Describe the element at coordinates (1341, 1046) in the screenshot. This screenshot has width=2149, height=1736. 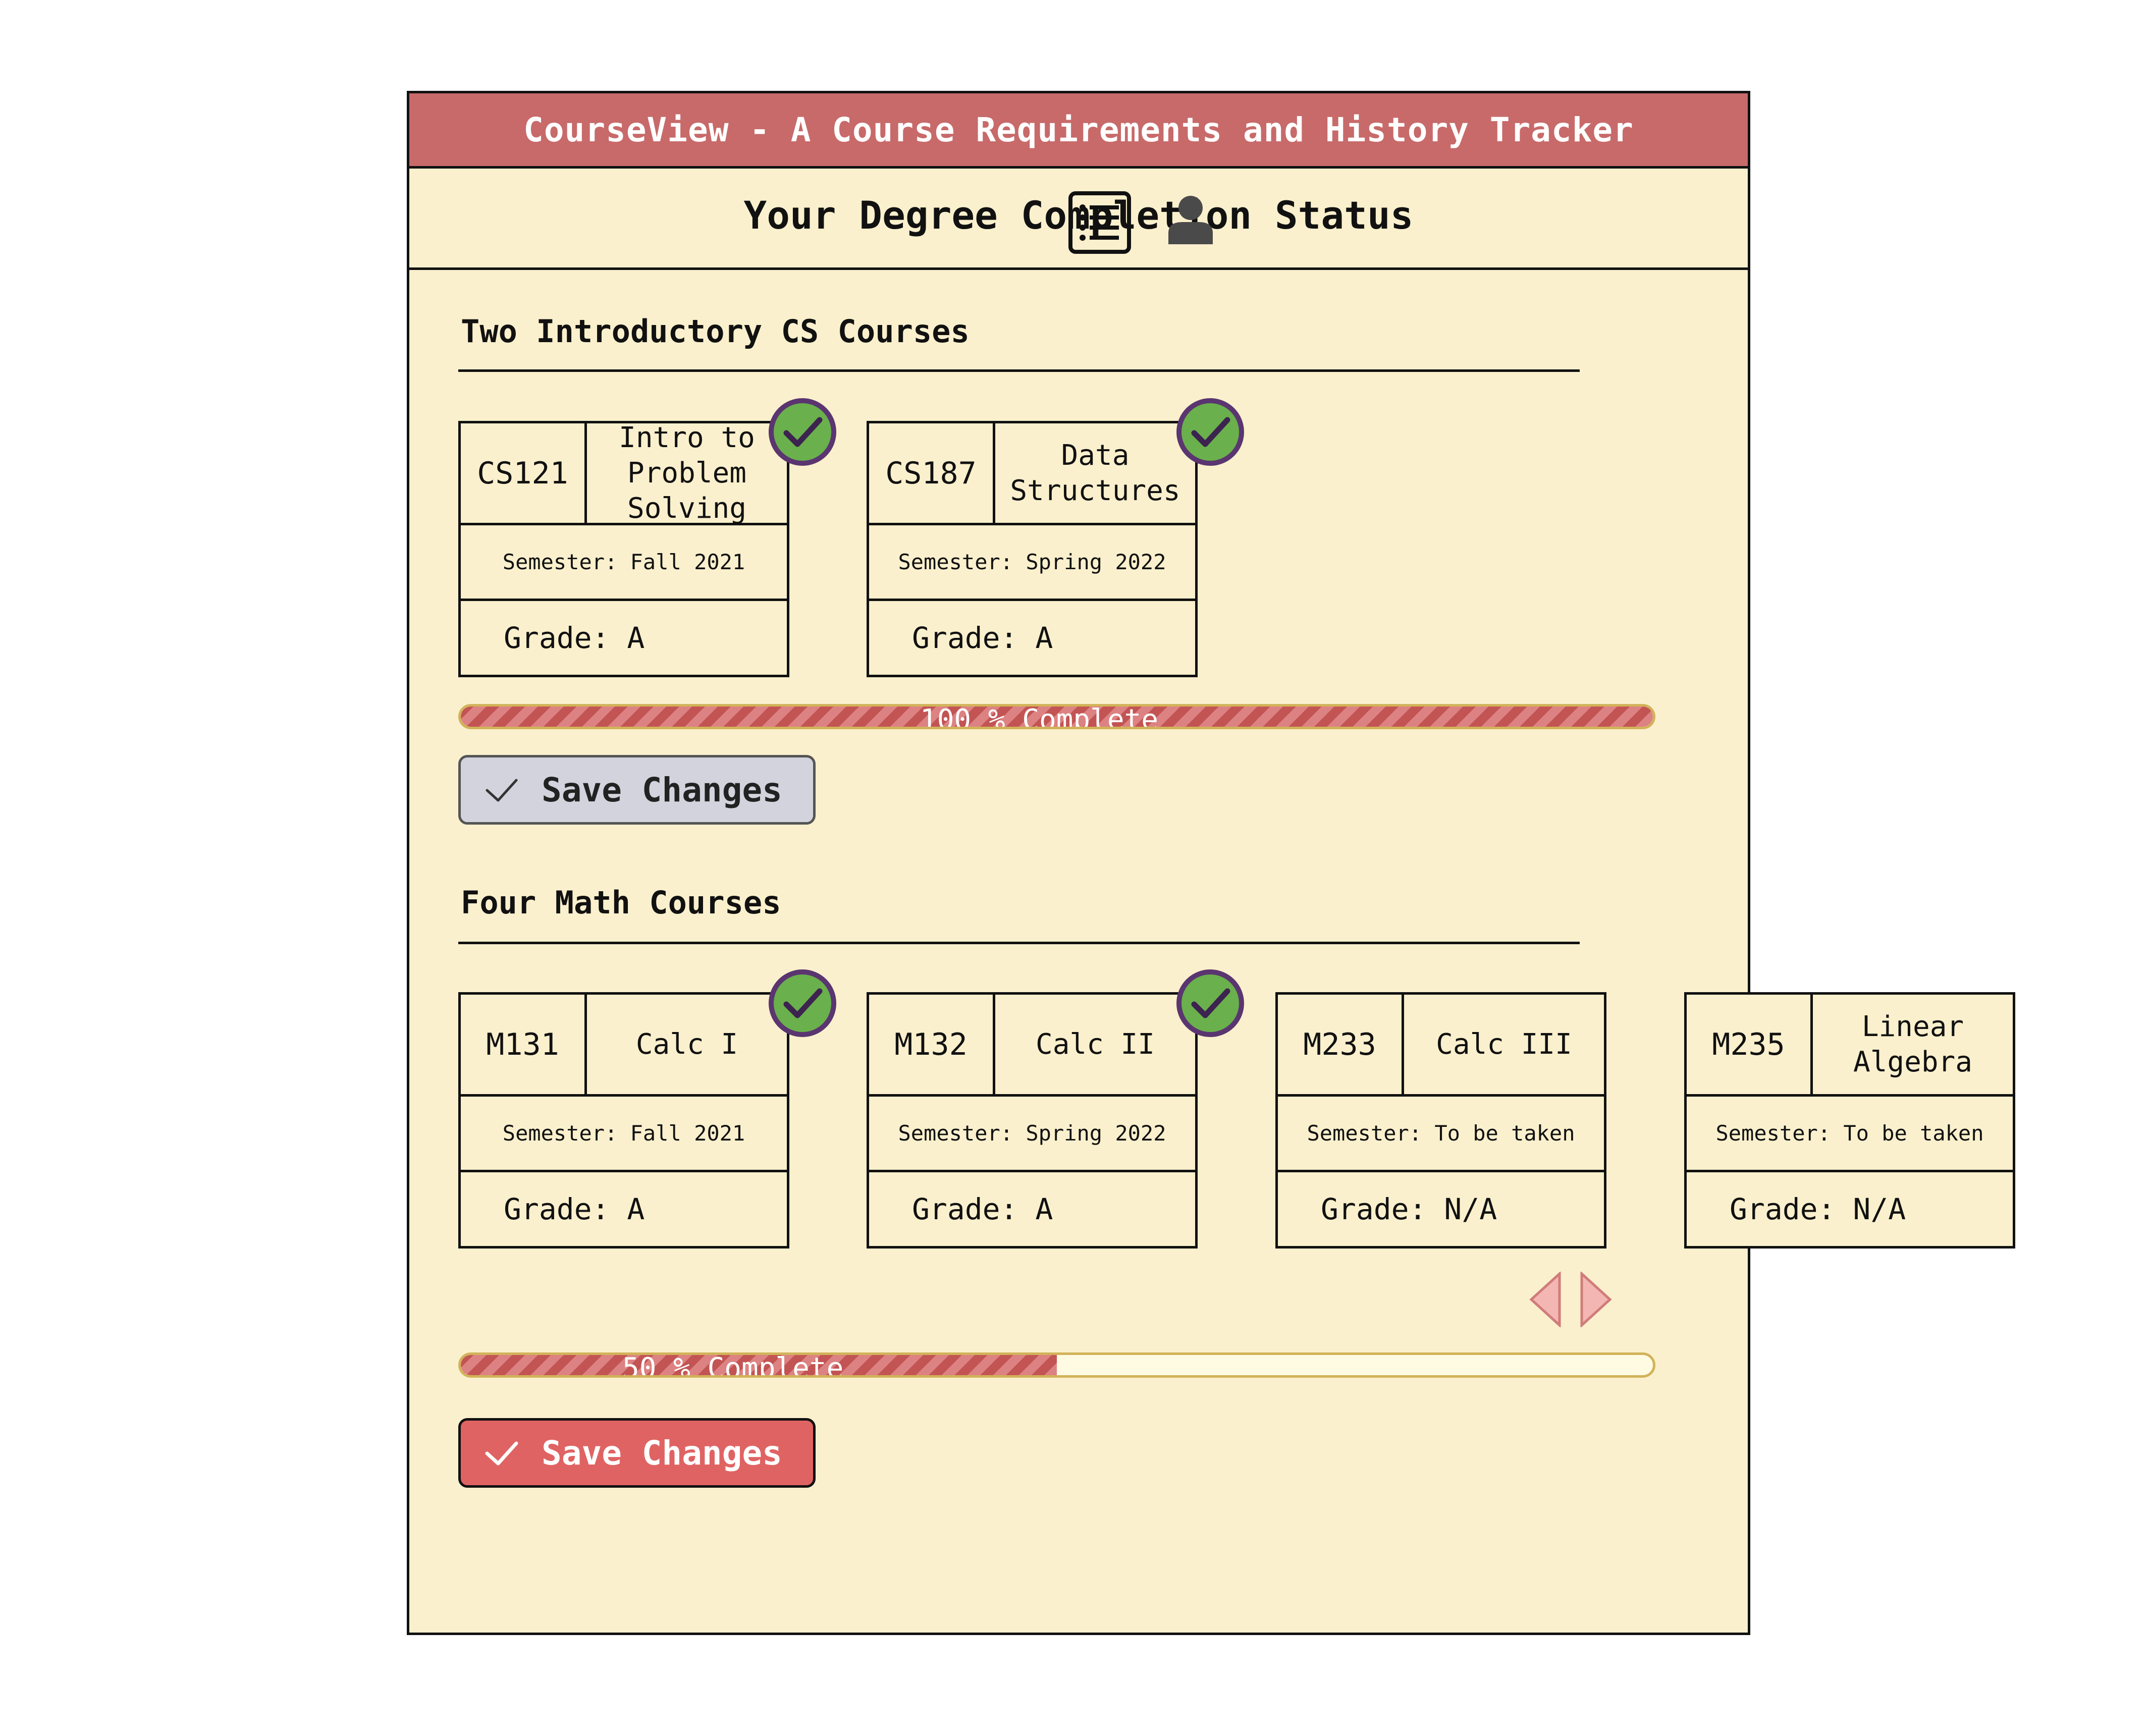
I see `course-code: M233` at that location.